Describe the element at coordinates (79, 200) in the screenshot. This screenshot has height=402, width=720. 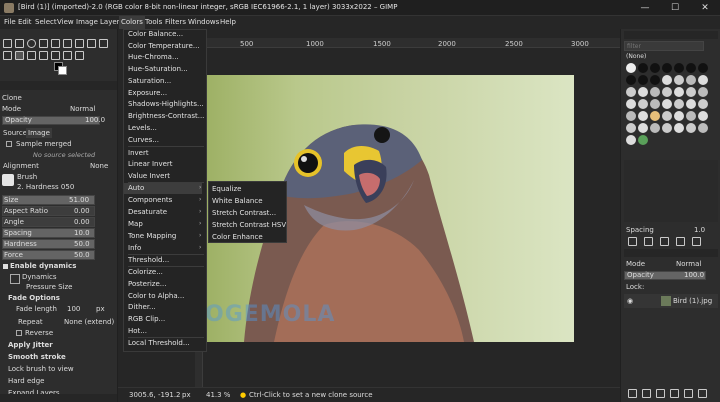
I see `size-value: 51.00` at that location.